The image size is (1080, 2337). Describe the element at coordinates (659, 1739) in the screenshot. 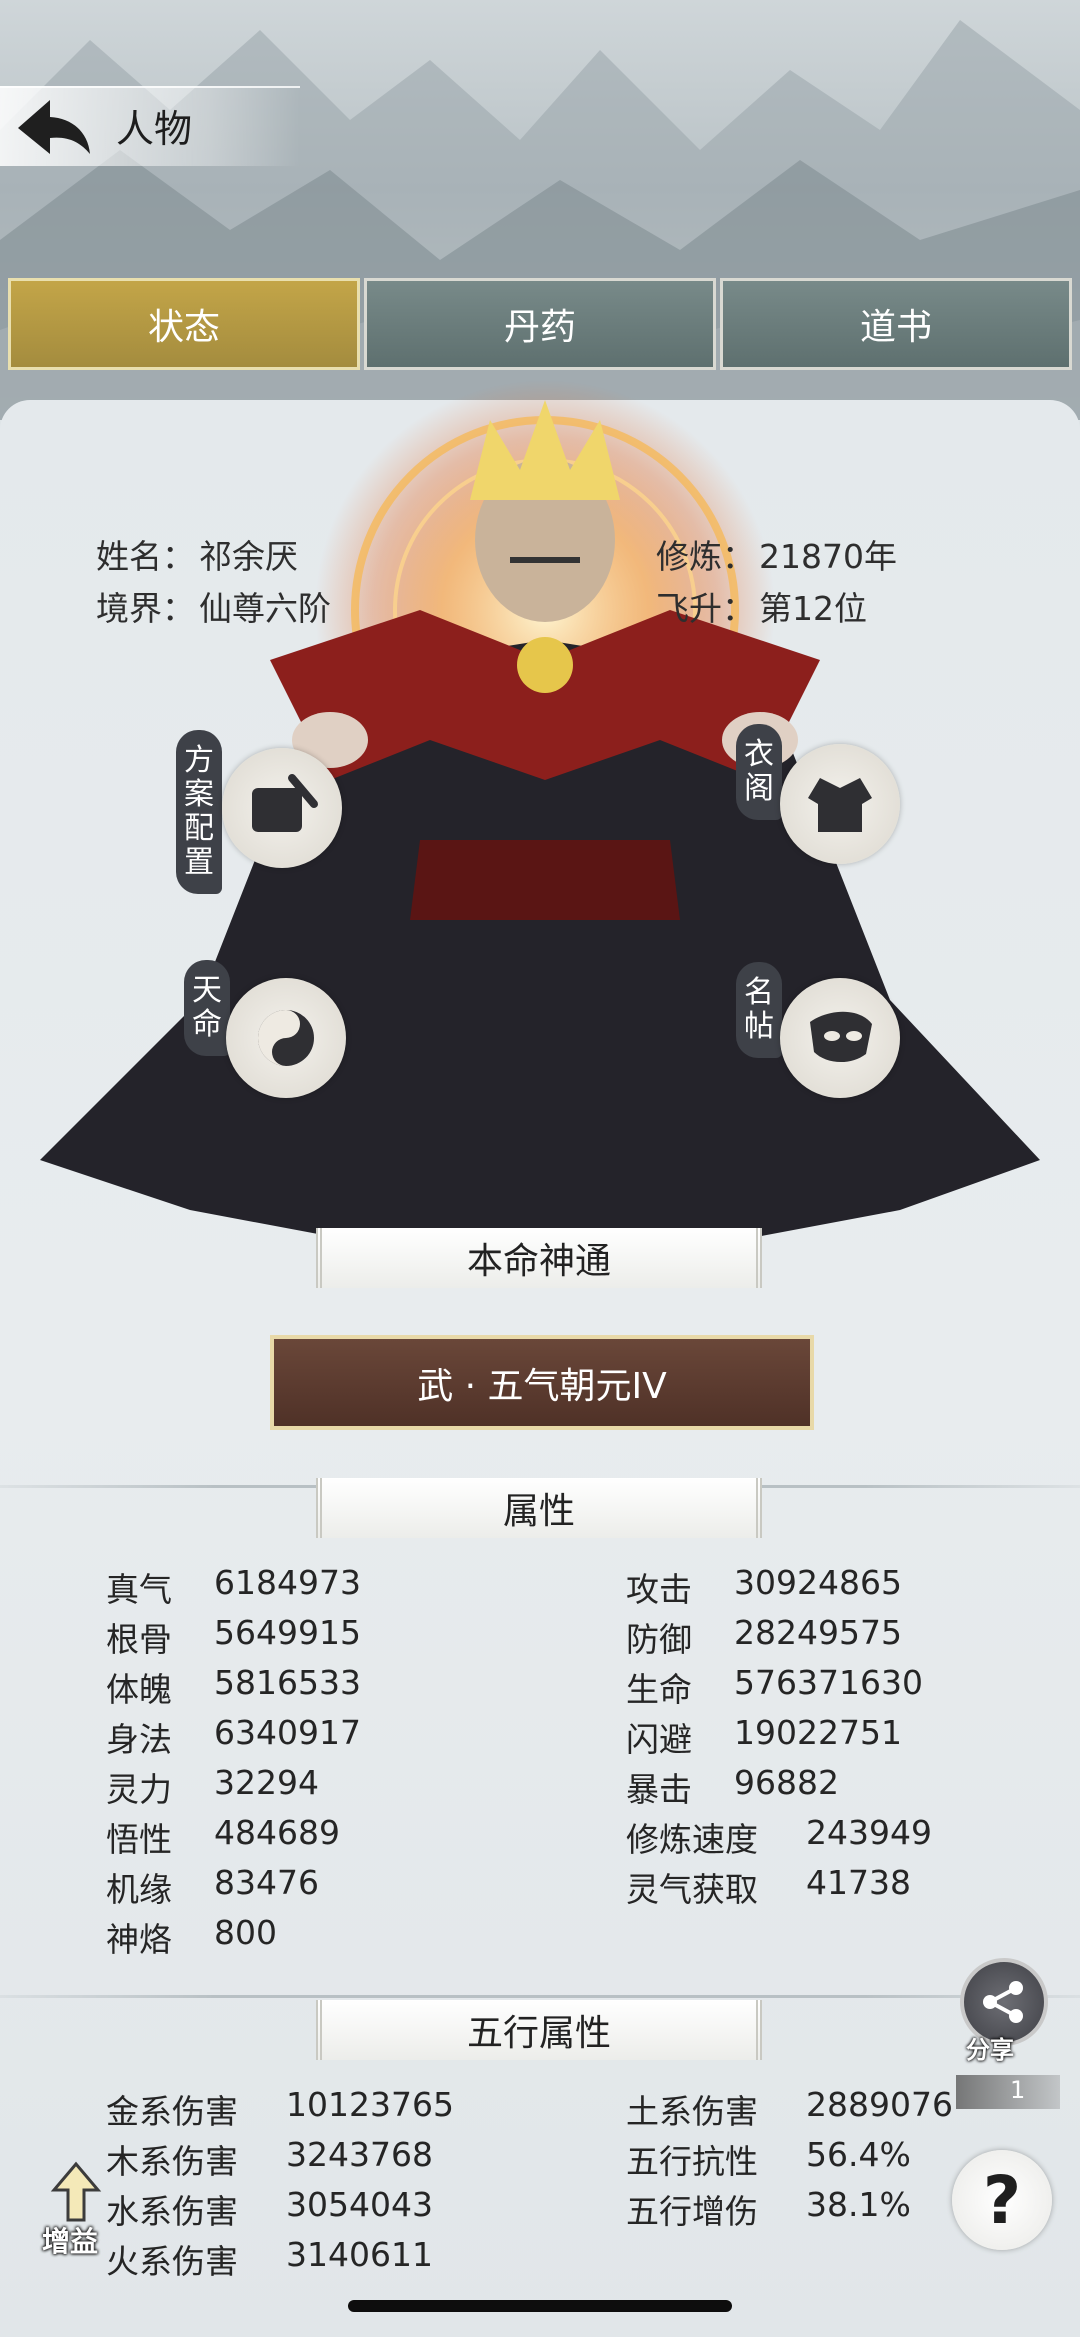

I see `attribute-label: 闪避` at that location.